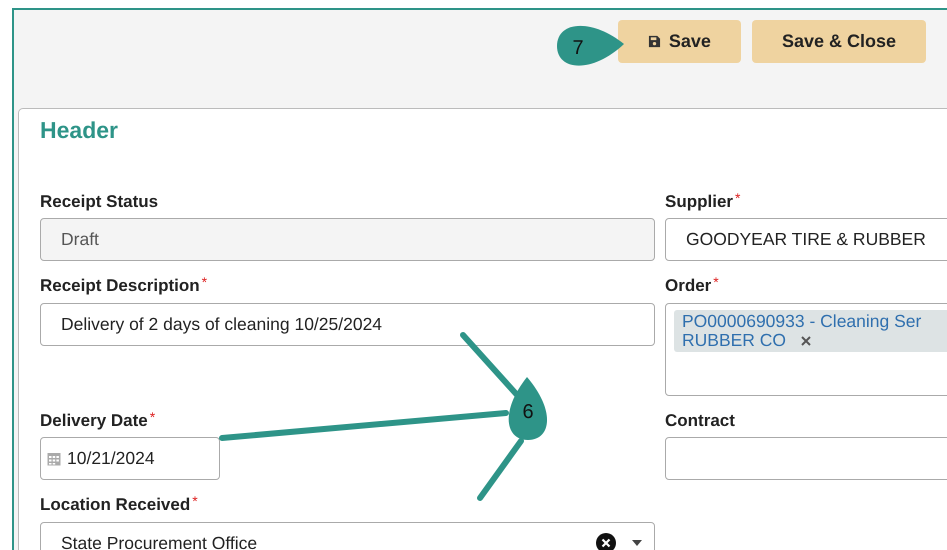 This screenshot has width=947, height=550. What do you see at coordinates (130, 458) in the screenshot?
I see `date-field: 10/21/2024` at bounding box center [130, 458].